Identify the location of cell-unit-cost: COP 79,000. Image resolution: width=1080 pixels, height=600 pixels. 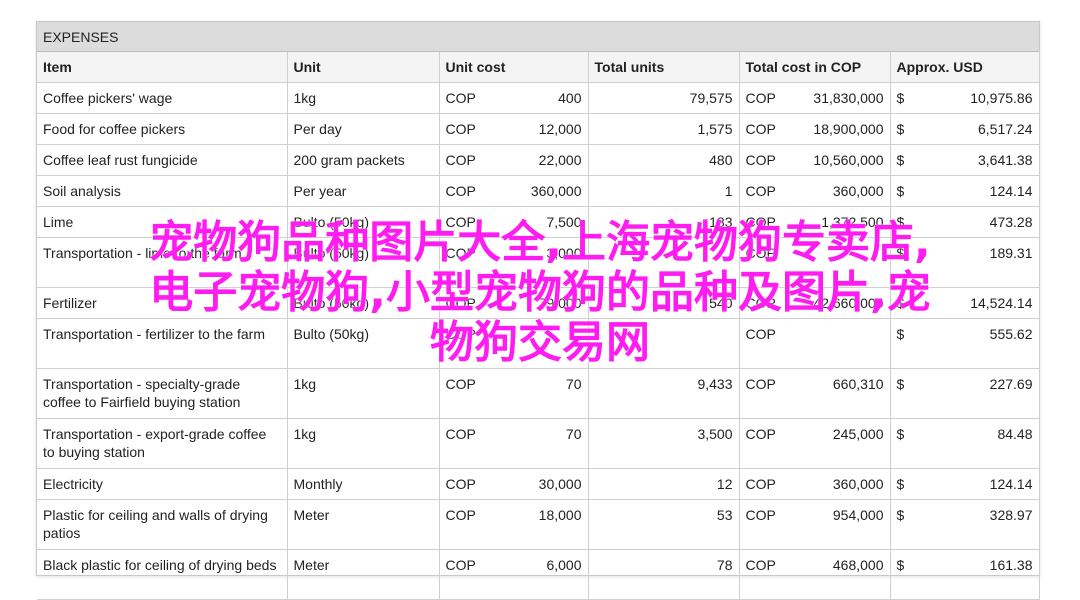
(514, 303).